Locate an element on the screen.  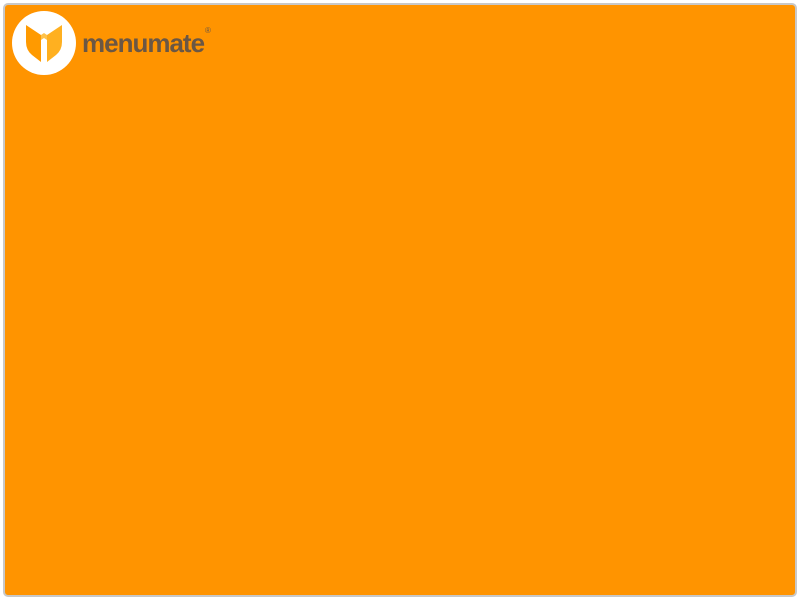
menumate-logo-icon is located at coordinates (44, 43).